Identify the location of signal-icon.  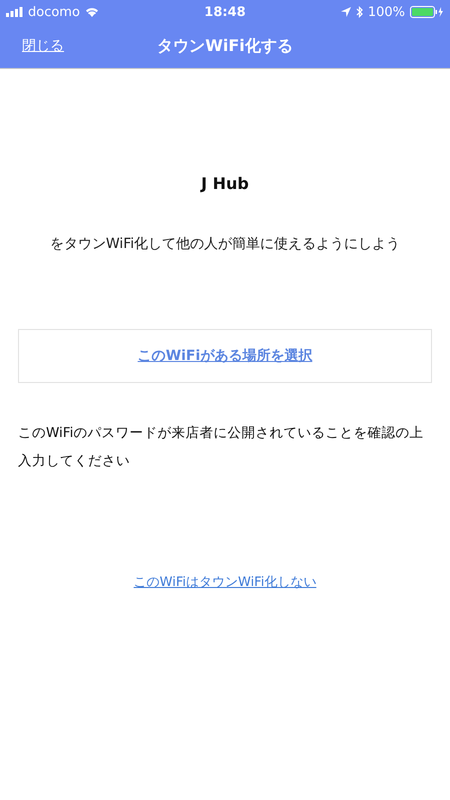
(14, 12).